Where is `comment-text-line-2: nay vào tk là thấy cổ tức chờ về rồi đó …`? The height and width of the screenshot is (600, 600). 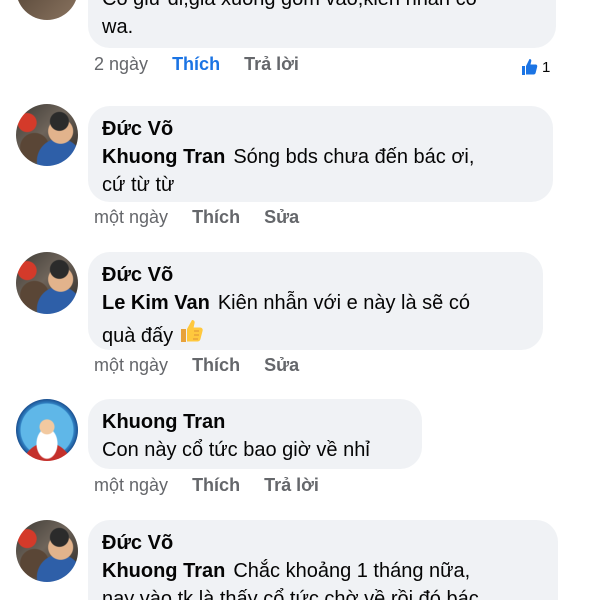 comment-text-line-2: nay vào tk là thấy cổ tức chờ về rồi đó … is located at coordinates (290, 594).